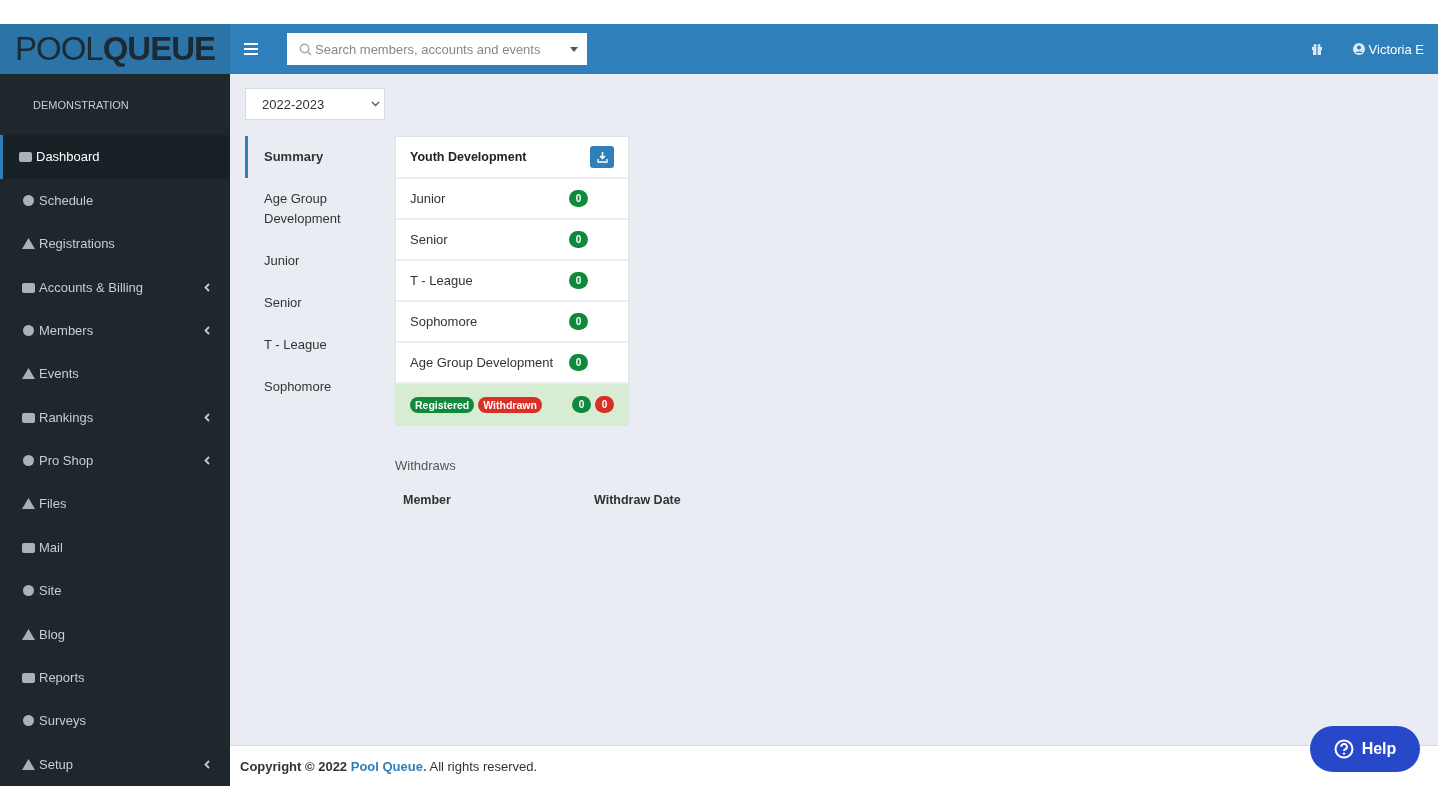  I want to click on sidebar-item: Setup, so click(115, 764).